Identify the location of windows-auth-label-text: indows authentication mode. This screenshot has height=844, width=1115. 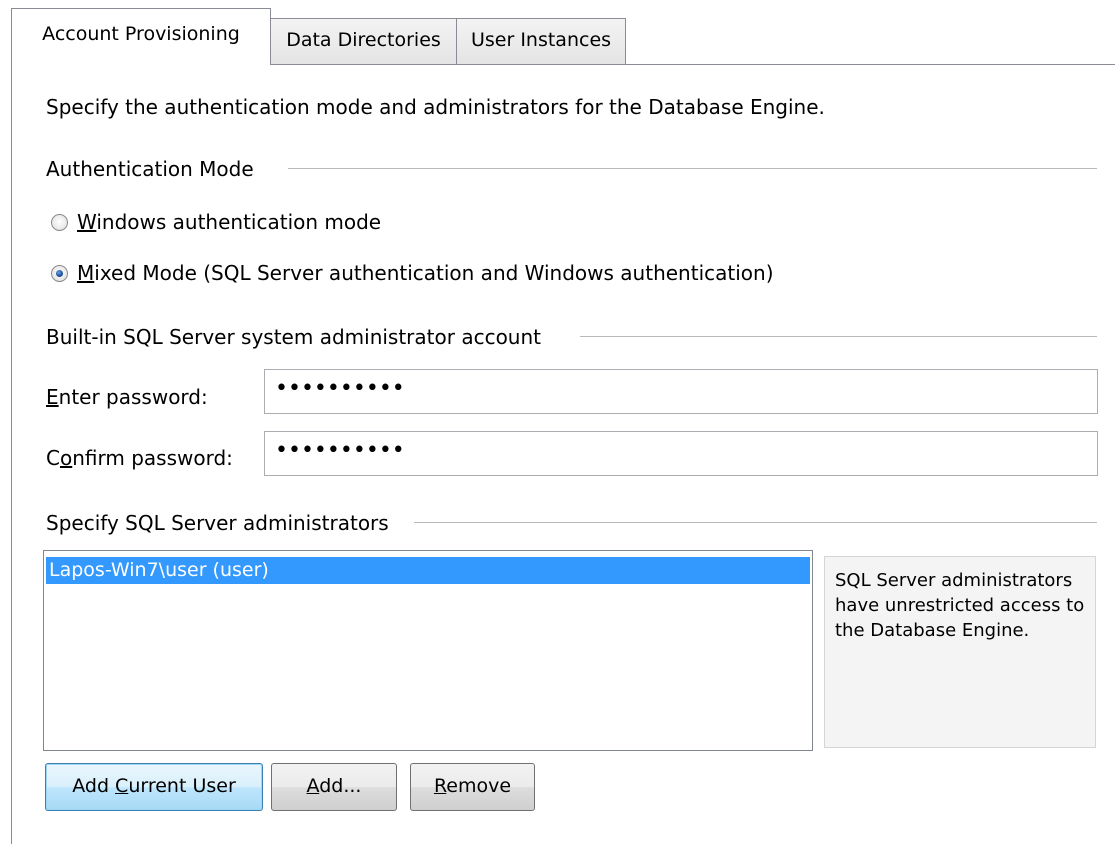
(239, 222).